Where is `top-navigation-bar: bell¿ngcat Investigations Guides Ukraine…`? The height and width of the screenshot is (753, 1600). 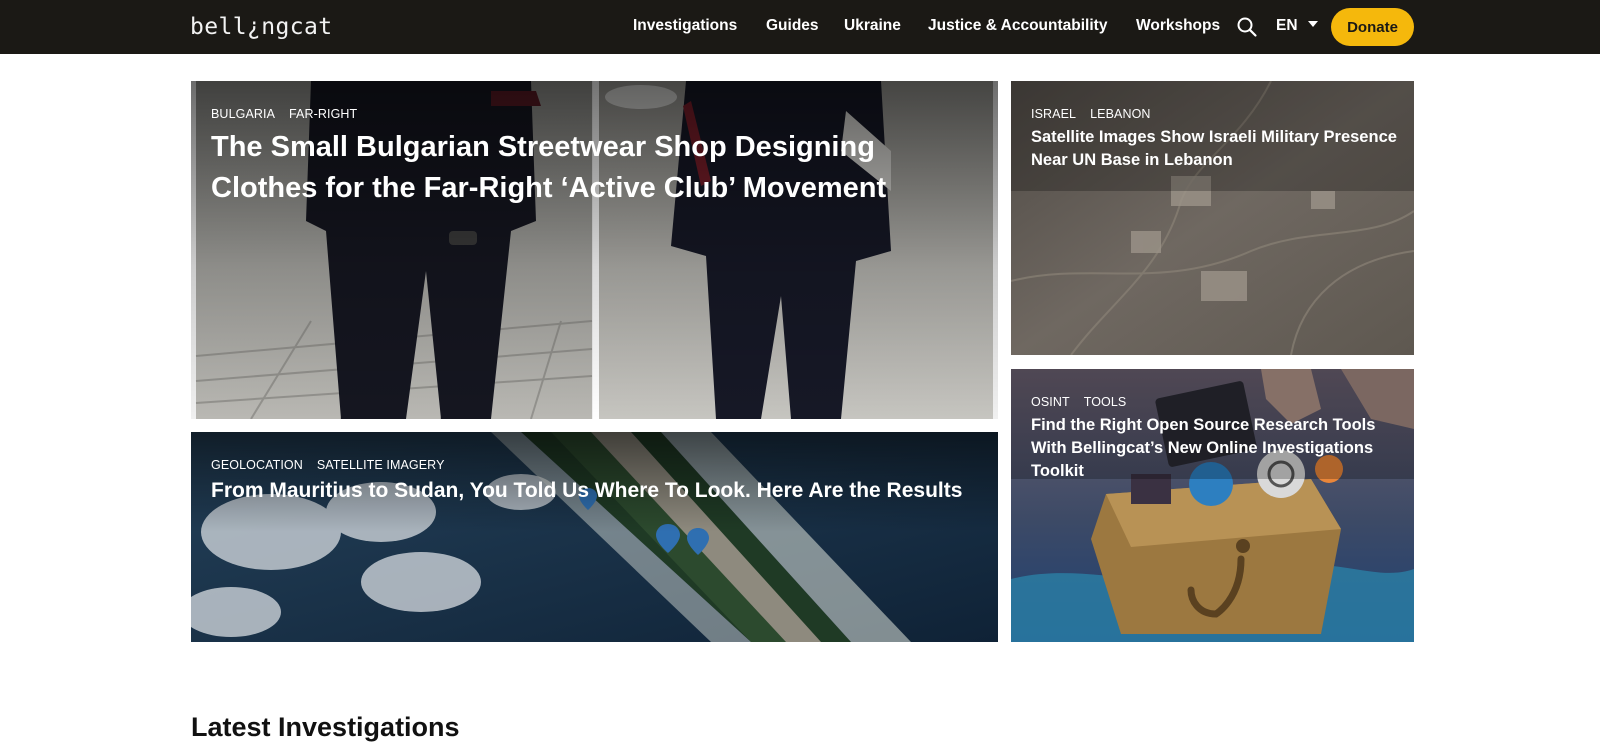 top-navigation-bar: bell¿ngcat Investigations Guides Ukraine… is located at coordinates (800, 27).